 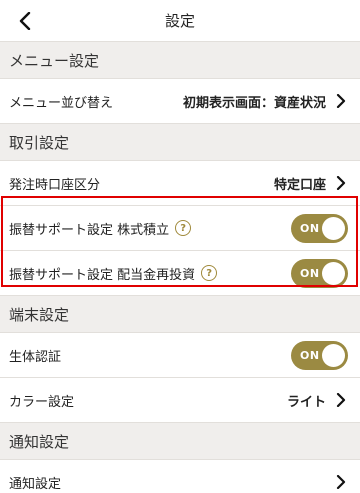 I want to click on transfer-support-dividend-row: 振替サポート設定 配当金再投資 ? ON, so click(x=180, y=273).